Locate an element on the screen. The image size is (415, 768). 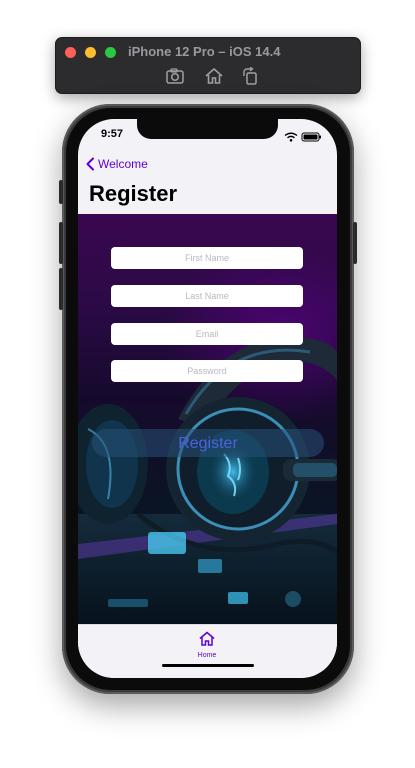
wifi-icon is located at coordinates (291, 137).